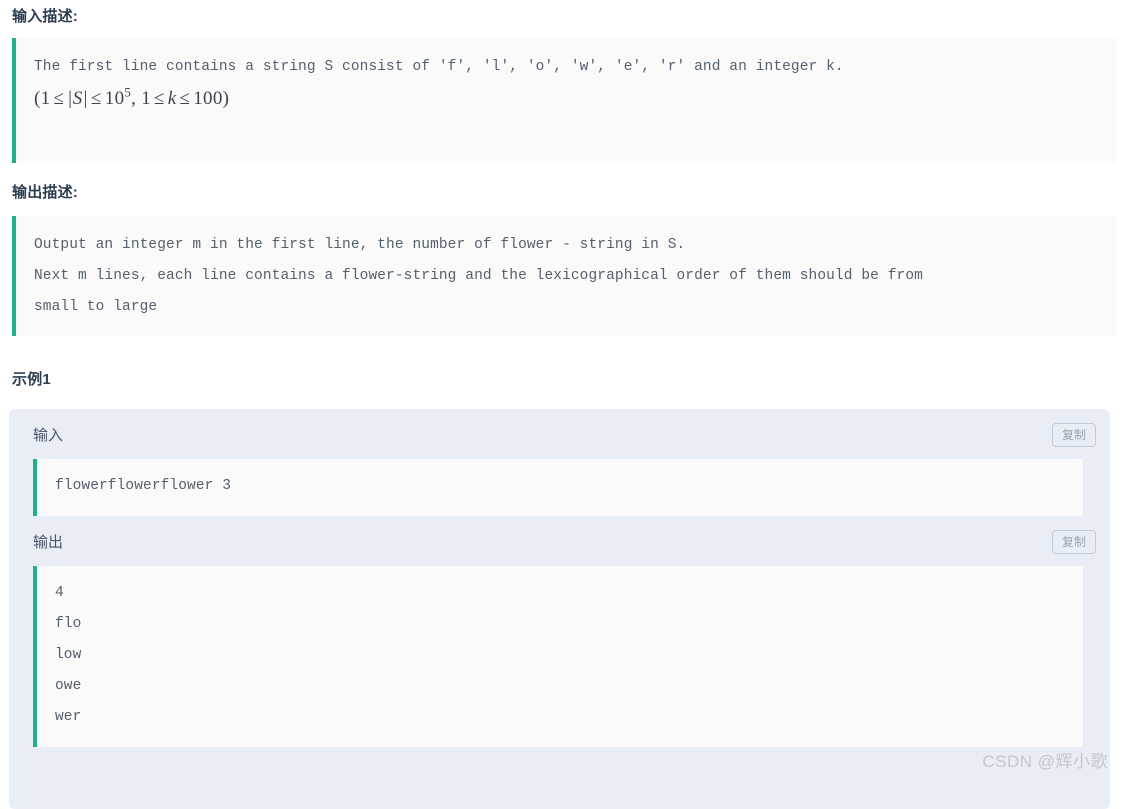 The height and width of the screenshot is (809, 1126). Describe the element at coordinates (45, 192) in the screenshot. I see `output-description-heading: 输出描述:` at that location.